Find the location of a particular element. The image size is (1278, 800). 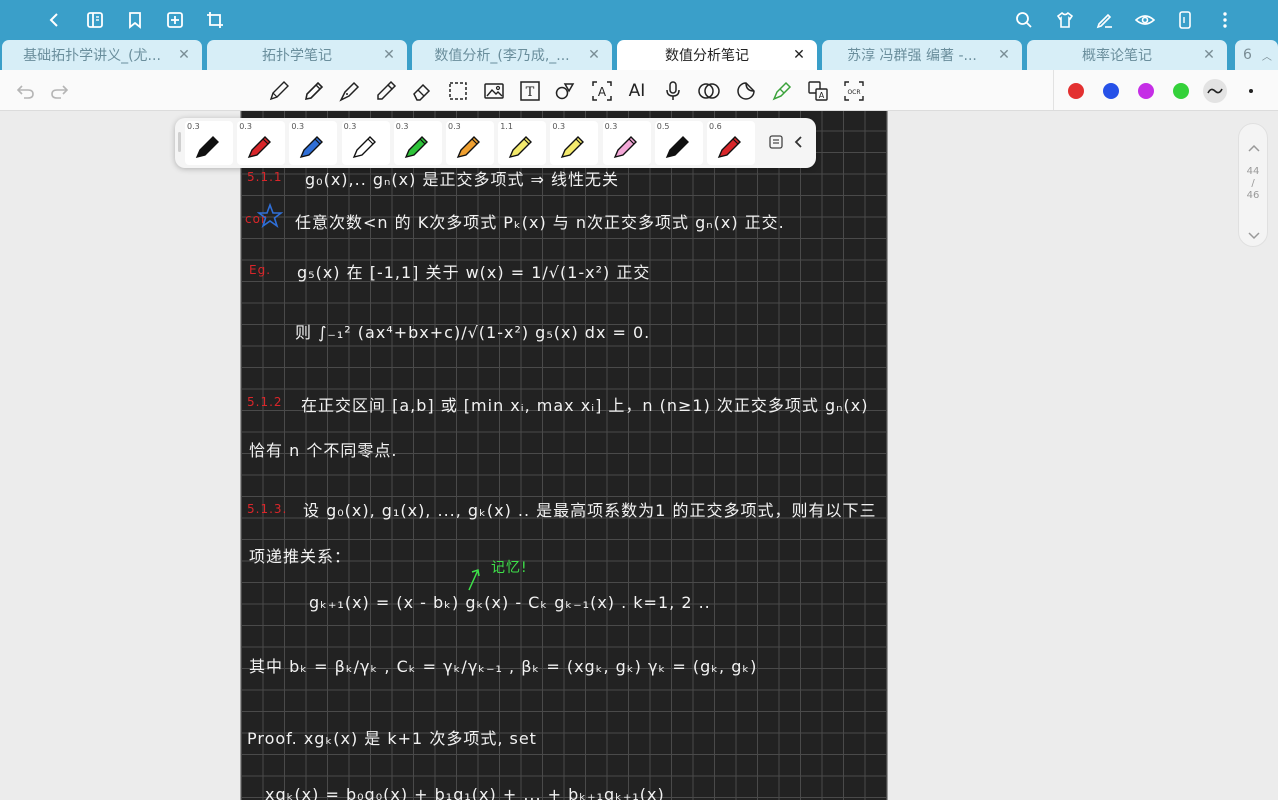

handwritten-line: 项递推关系： is located at coordinates (300, 556).